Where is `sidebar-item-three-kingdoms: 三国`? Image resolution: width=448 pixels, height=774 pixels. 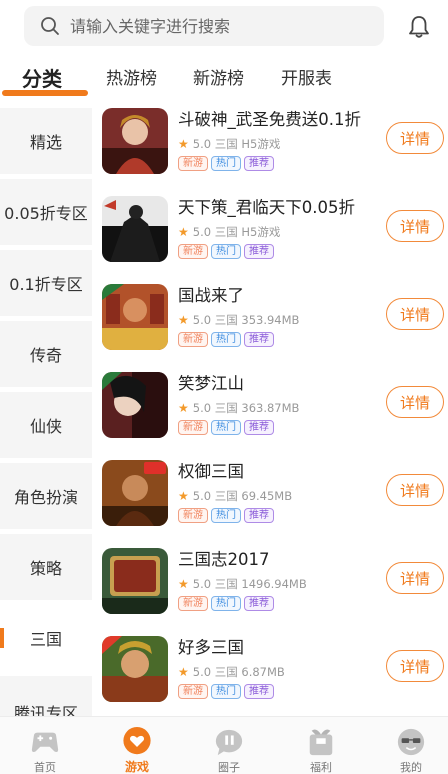 sidebar-item-three-kingdoms: 三国 is located at coordinates (46, 638).